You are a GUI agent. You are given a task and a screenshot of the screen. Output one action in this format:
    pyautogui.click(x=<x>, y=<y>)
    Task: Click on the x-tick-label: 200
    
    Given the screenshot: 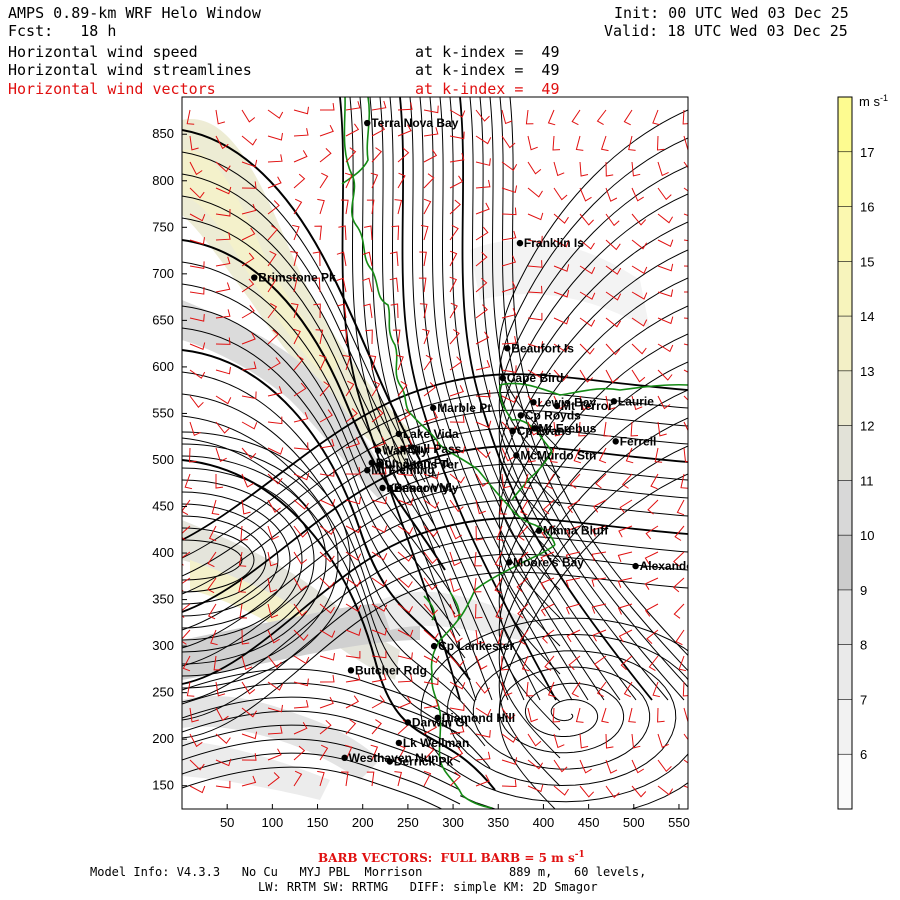 What is the action you would take?
    pyautogui.click(x=363, y=822)
    